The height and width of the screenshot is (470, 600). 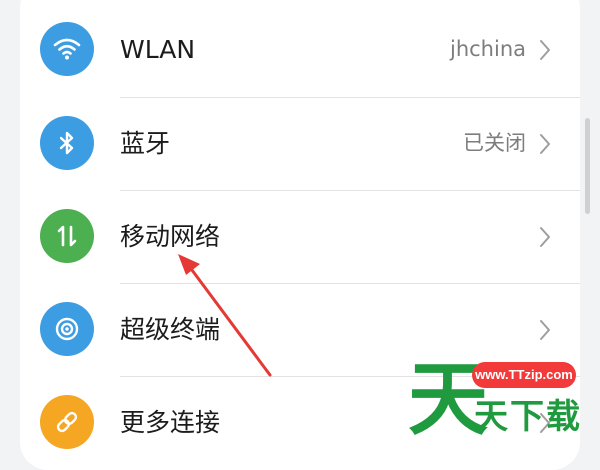 What do you see at coordinates (67, 329) in the screenshot?
I see `super-device-icon` at bounding box center [67, 329].